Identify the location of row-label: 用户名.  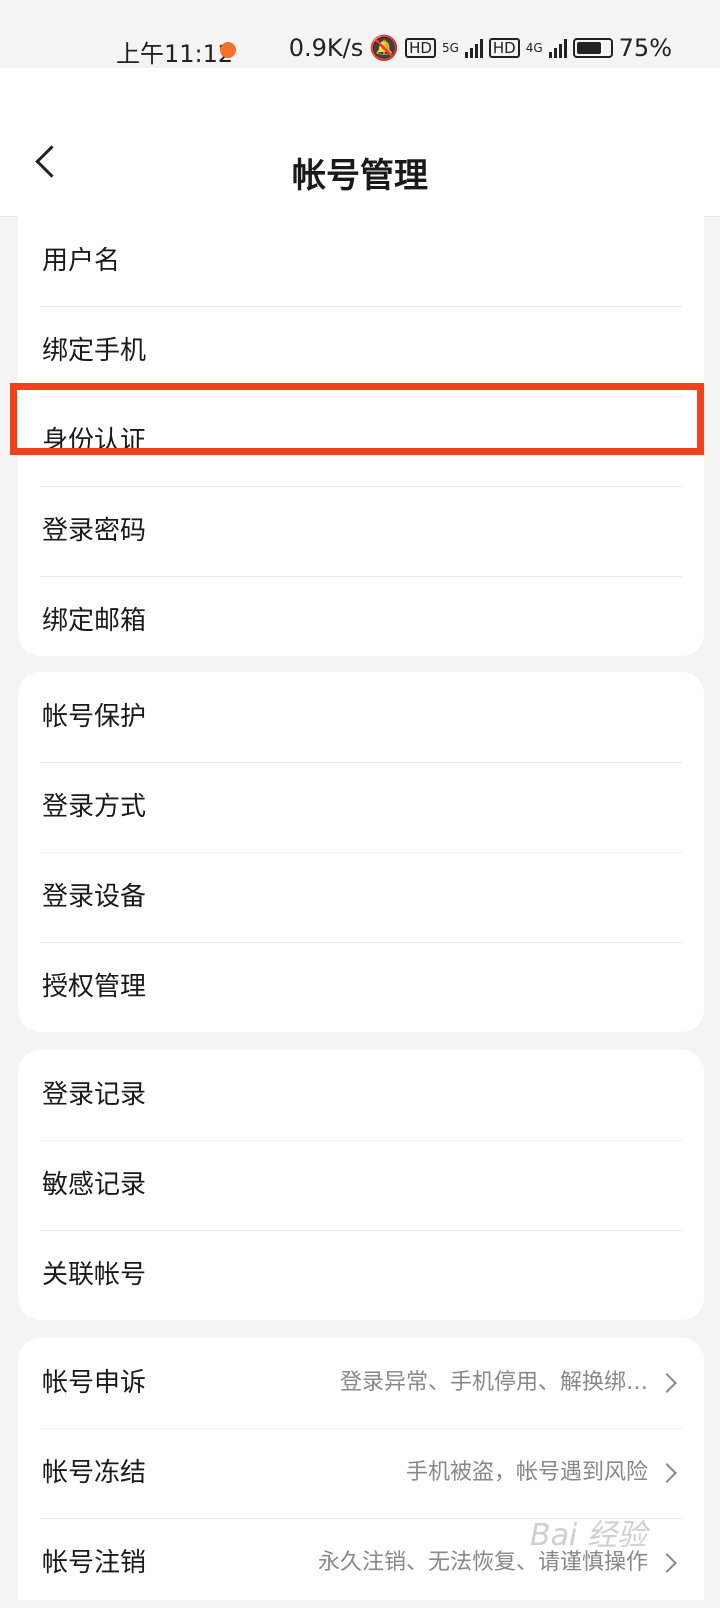
(81, 261).